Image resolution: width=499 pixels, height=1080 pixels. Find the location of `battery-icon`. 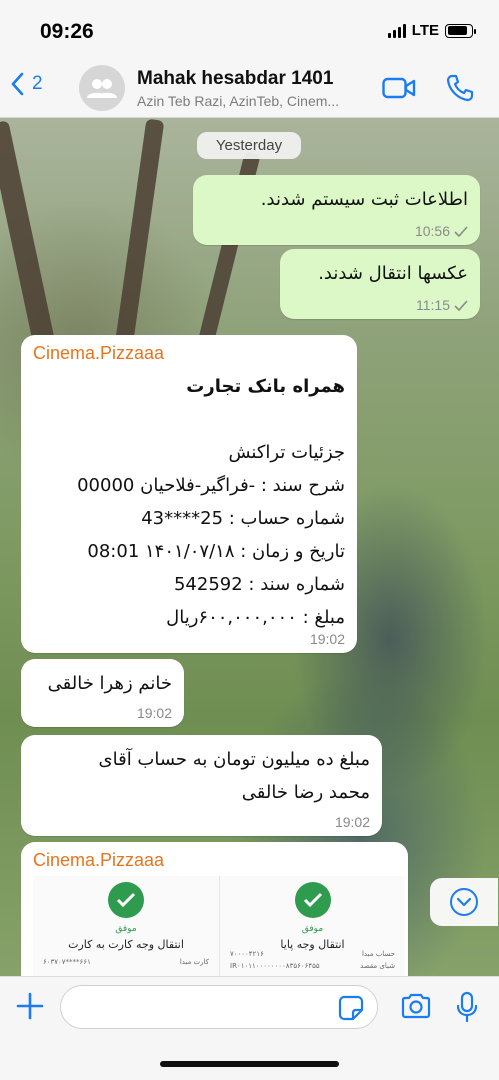

battery-icon is located at coordinates (460, 30).